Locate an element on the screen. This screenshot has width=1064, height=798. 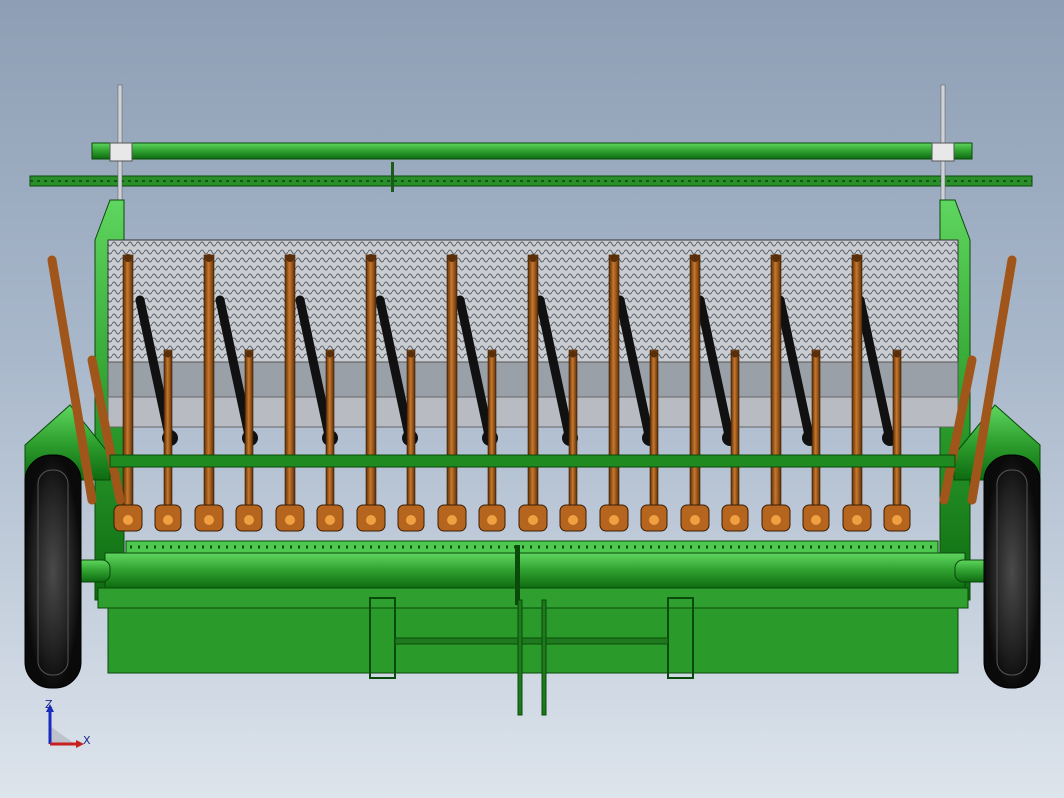
top-rail is located at coordinates (531, 145).